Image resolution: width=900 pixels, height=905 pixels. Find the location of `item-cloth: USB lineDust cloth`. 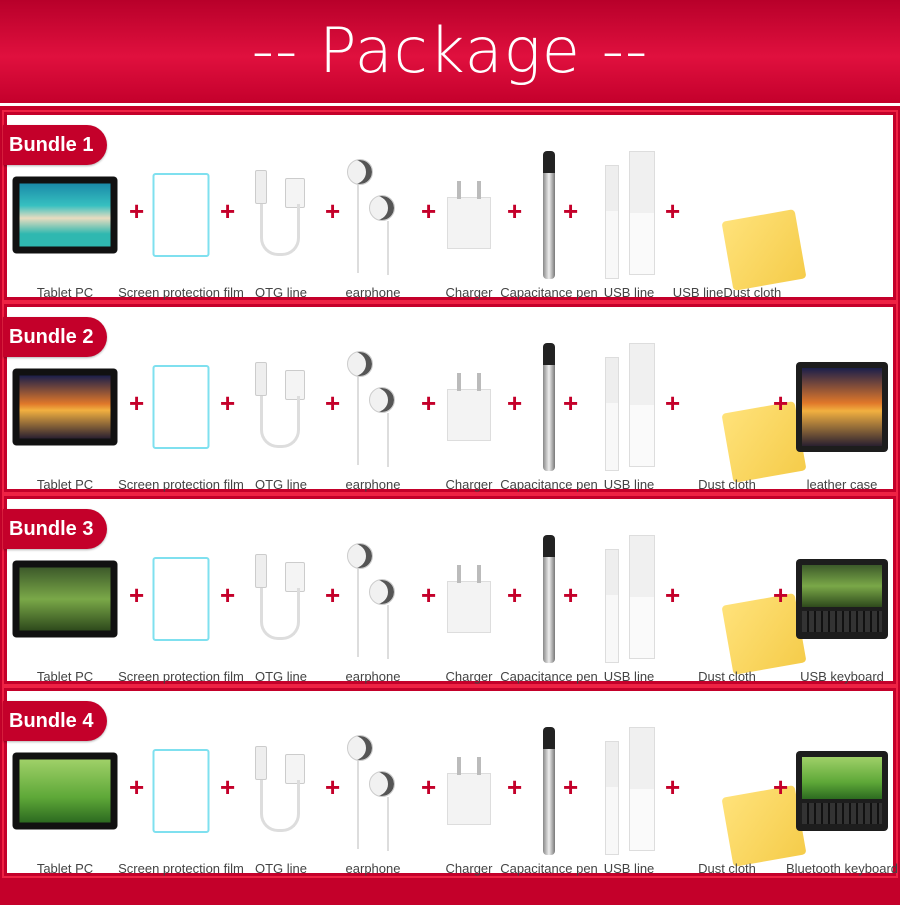

item-cloth: USB lineDust cloth is located at coordinates (737, 227).